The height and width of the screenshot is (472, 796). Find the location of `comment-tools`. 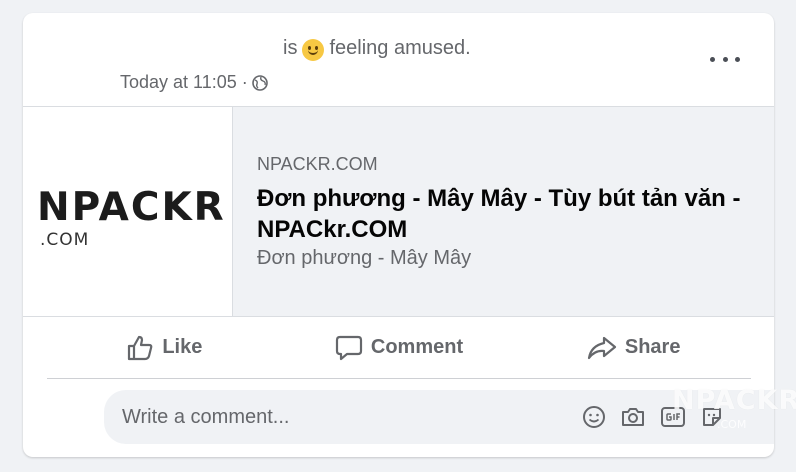

comment-tools is located at coordinates (653, 417).